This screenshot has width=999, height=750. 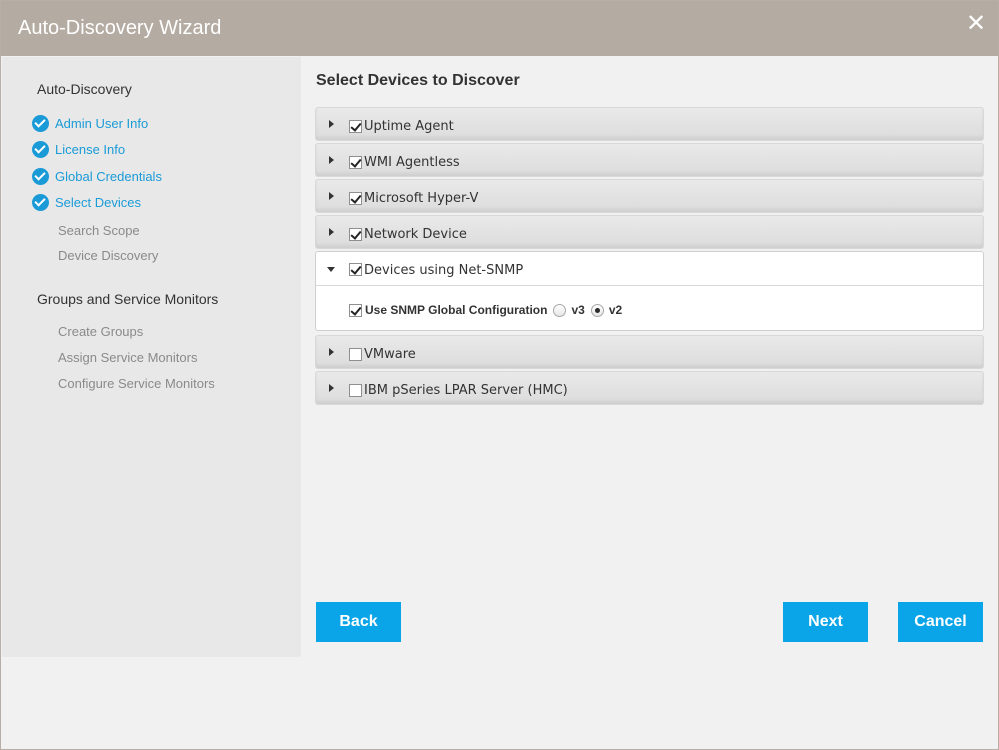 I want to click on radio-v2-label: v2, so click(x=615, y=310).